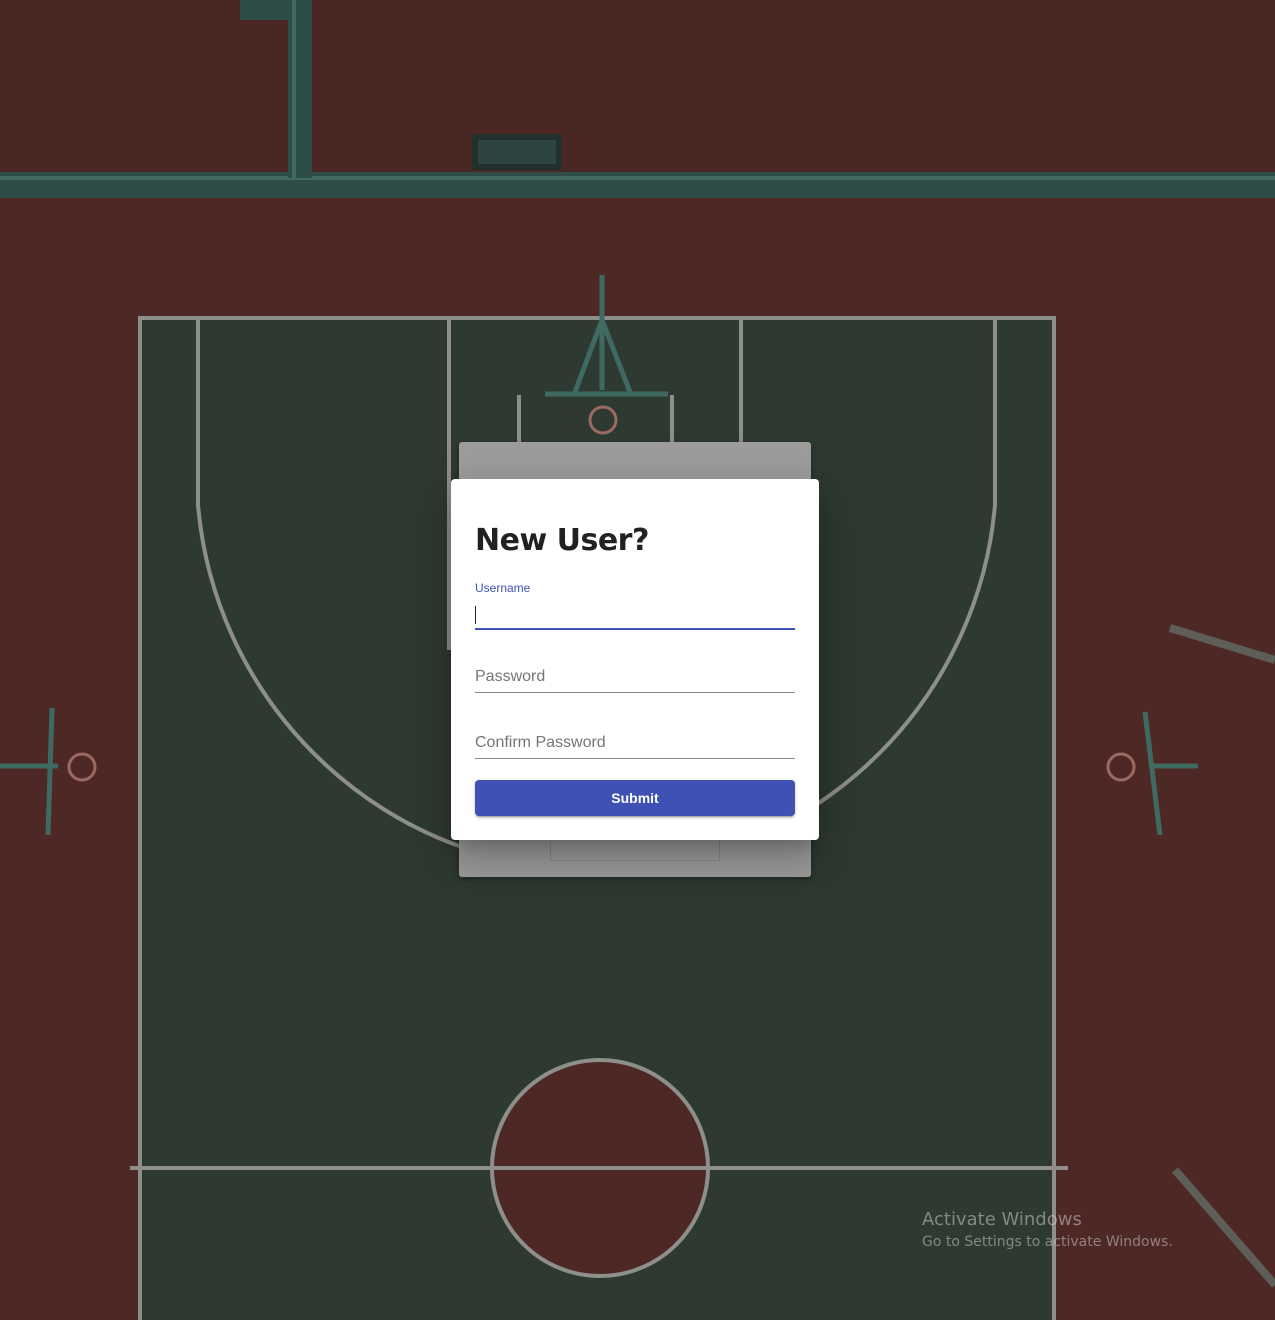 The image size is (1275, 1320). What do you see at coordinates (635, 629) in the screenshot?
I see `username-underline` at bounding box center [635, 629].